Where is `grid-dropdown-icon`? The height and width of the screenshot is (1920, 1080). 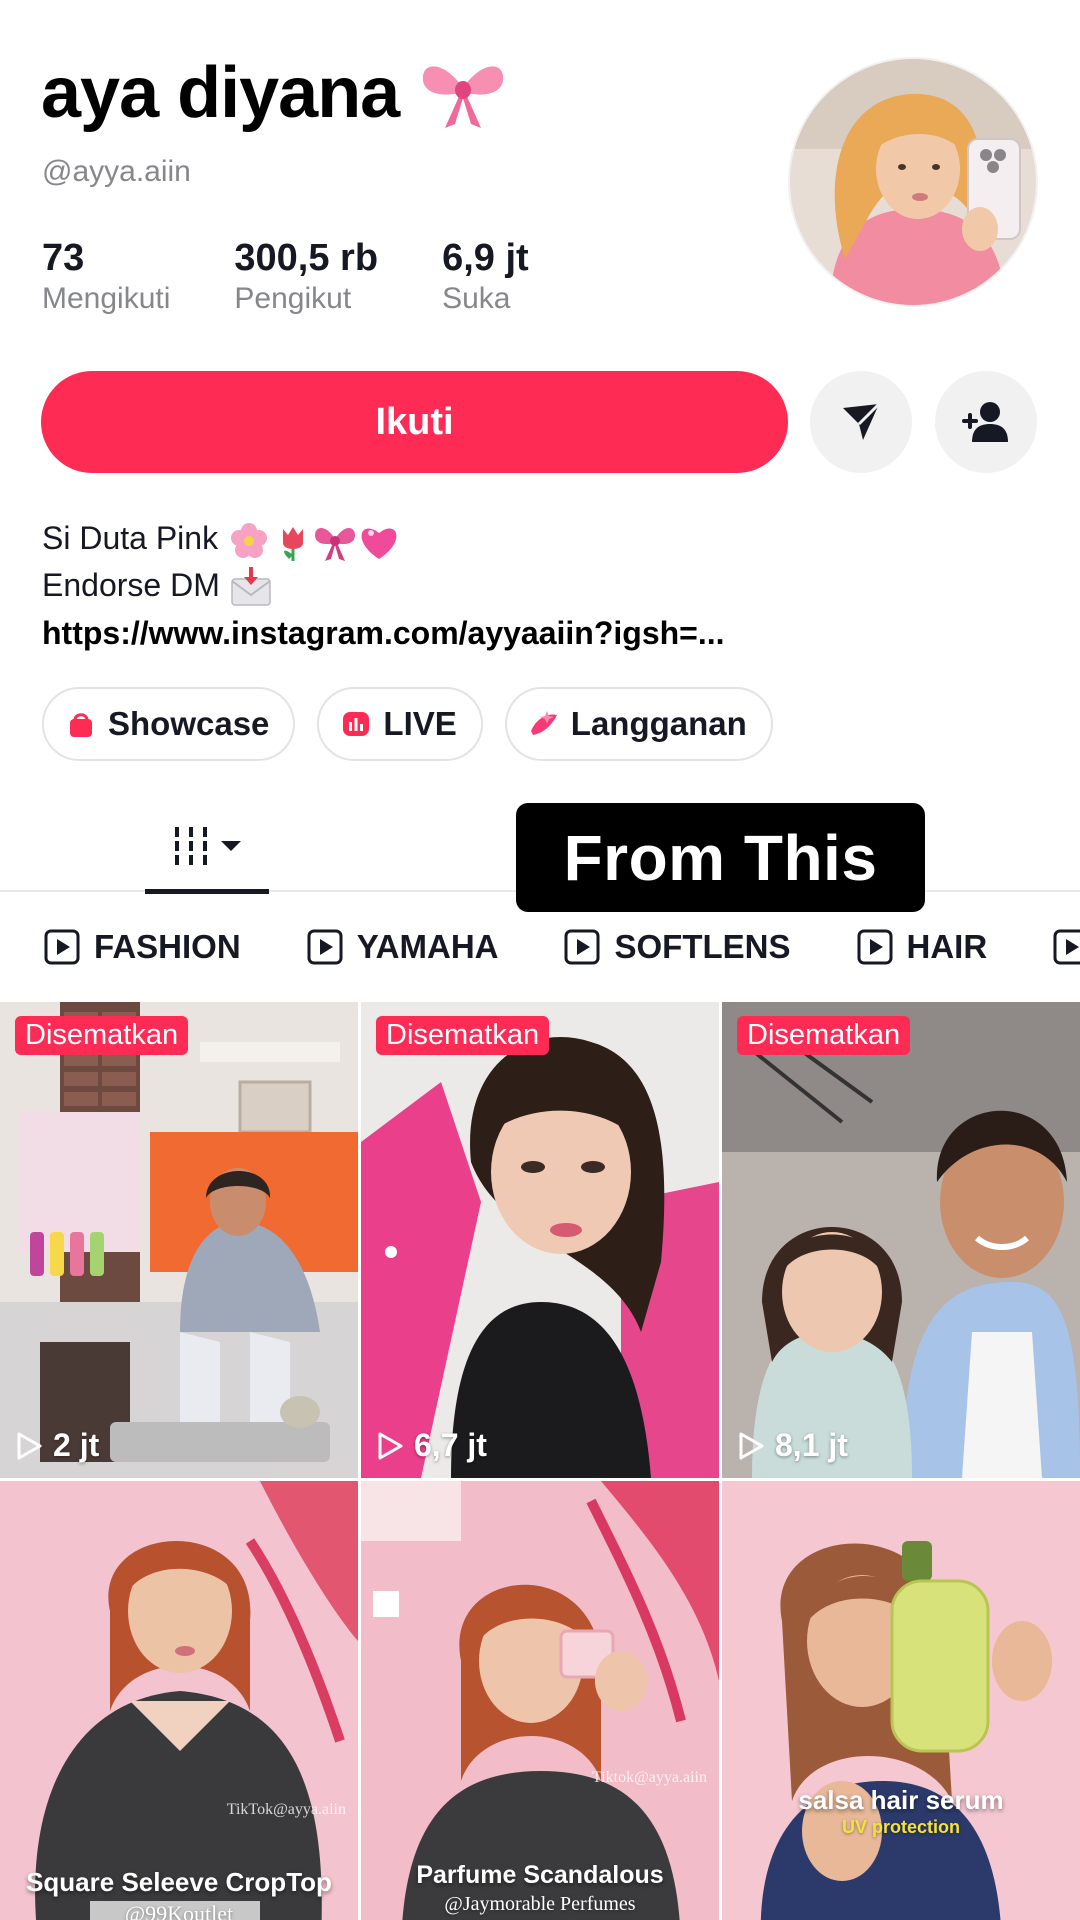 grid-dropdown-icon is located at coordinates (208, 846).